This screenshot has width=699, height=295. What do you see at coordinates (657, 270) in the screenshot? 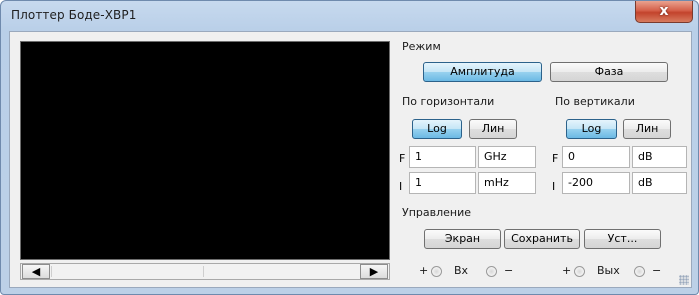
I see `output-minus-label: −` at bounding box center [657, 270].